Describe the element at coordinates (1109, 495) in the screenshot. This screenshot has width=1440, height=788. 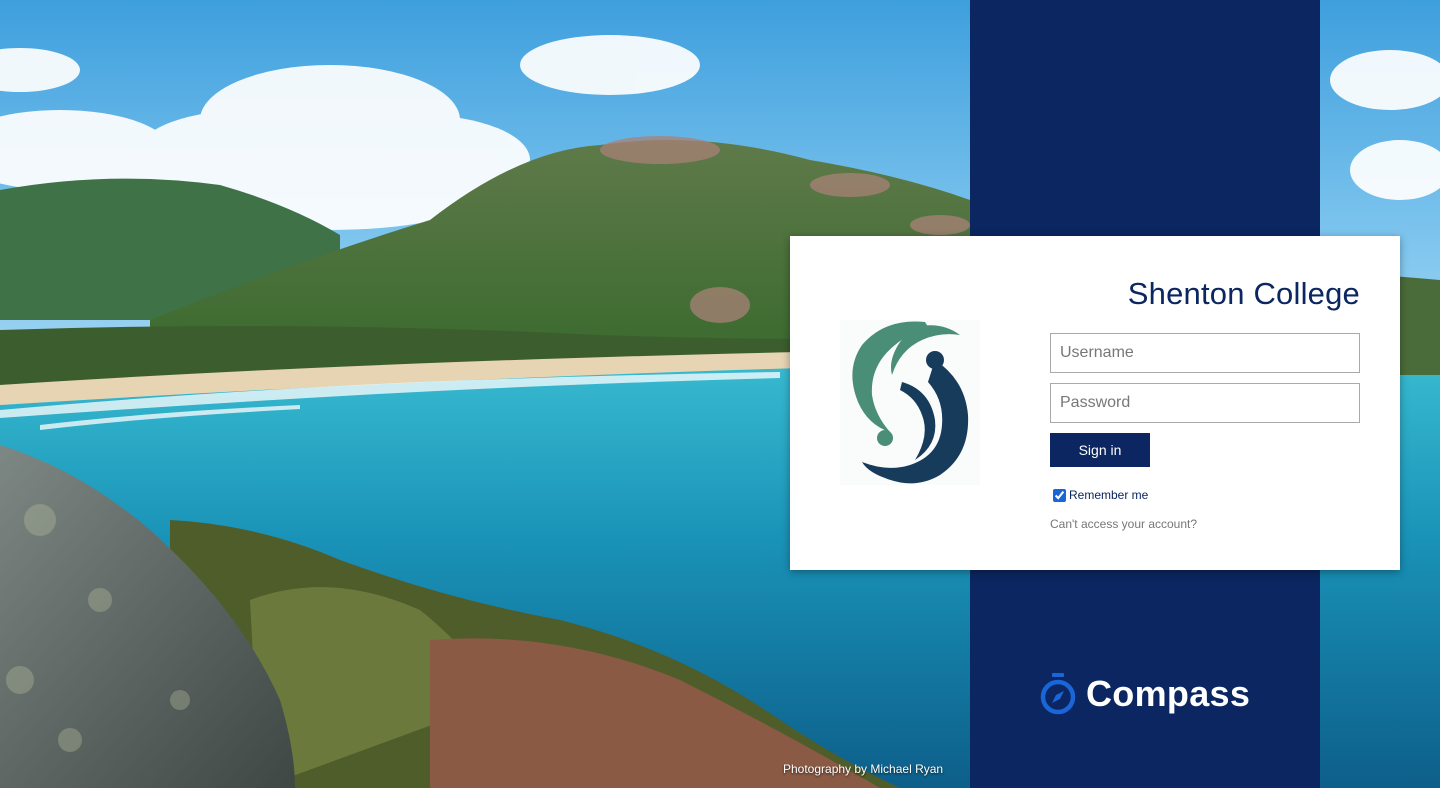
I see `remember-me-label: Remember me` at that location.